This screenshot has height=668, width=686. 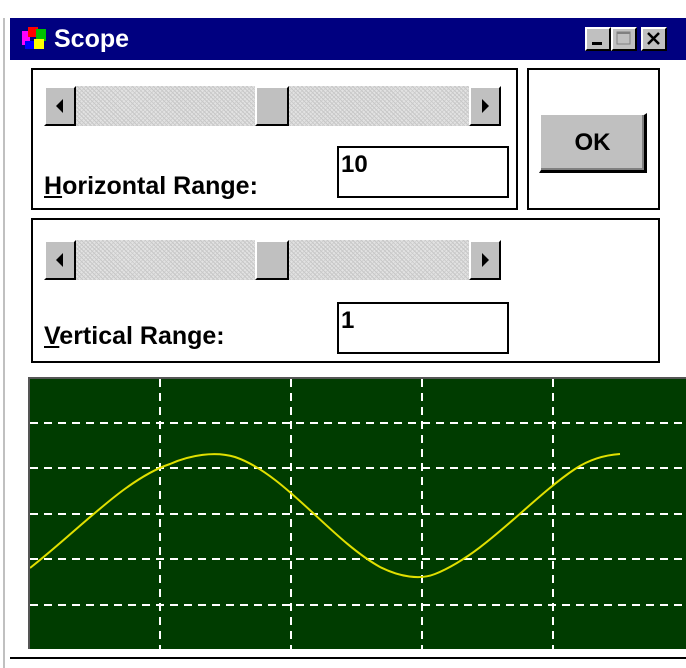 I want to click on window-title: Scope, so click(x=92, y=39).